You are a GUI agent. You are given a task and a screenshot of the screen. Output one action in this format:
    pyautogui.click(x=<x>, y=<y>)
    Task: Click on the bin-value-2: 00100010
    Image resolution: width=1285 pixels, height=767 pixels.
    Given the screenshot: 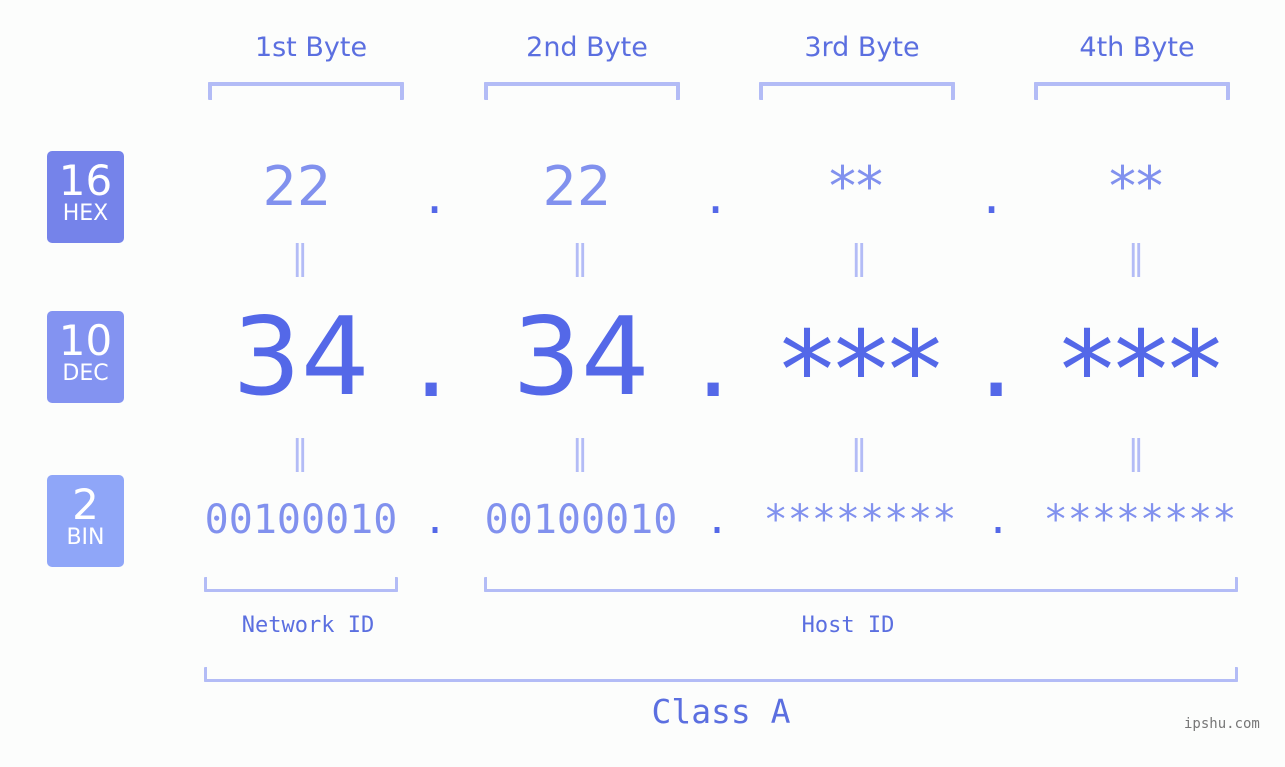 What is the action you would take?
    pyautogui.click(x=581, y=520)
    